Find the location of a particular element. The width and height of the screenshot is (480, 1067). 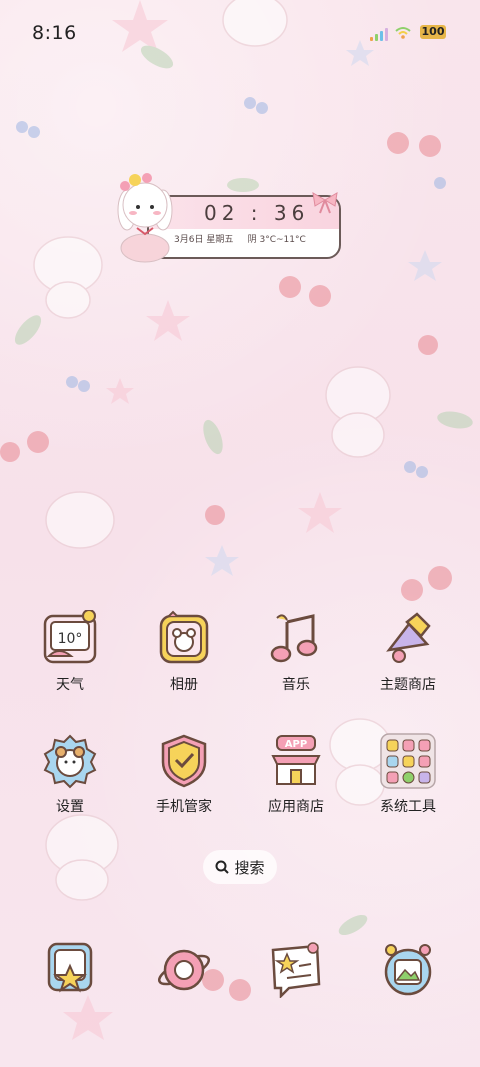

app-gallery: 相册 is located at coordinates (184, 652).